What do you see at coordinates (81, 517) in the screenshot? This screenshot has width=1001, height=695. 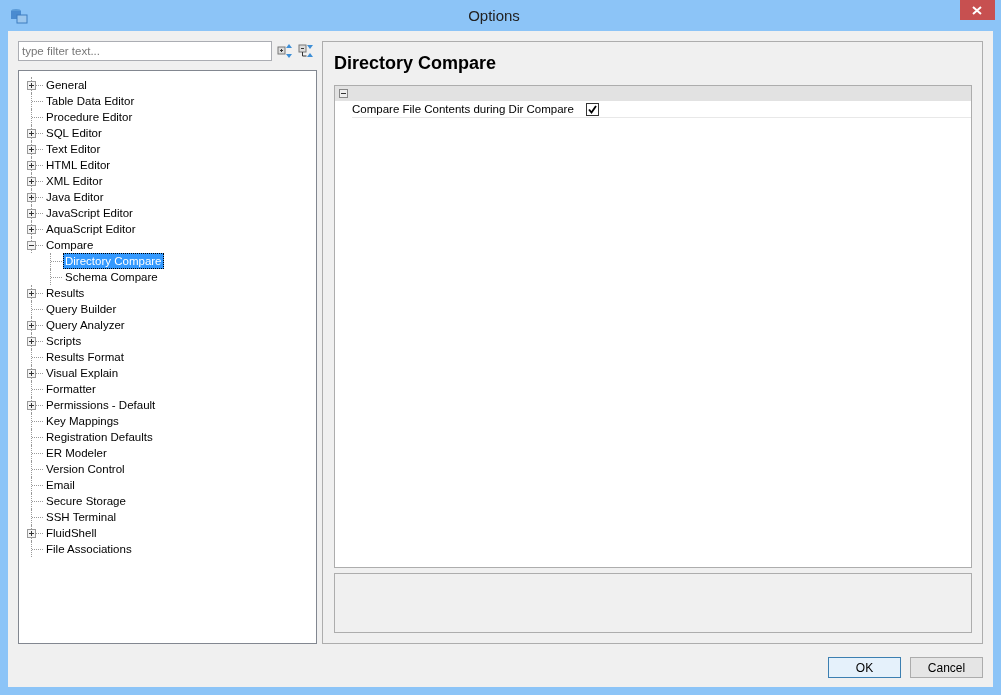 I see `tree-item: SSH Terminal` at bounding box center [81, 517].